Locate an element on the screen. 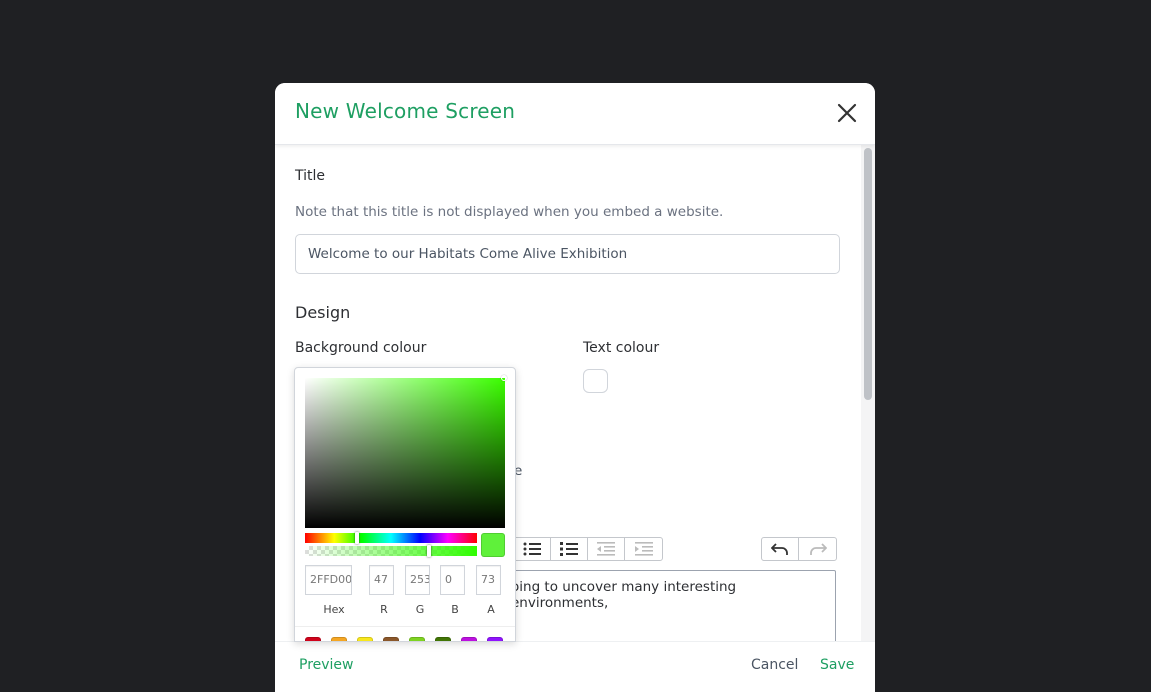  history-toolbar is located at coordinates (799, 549).